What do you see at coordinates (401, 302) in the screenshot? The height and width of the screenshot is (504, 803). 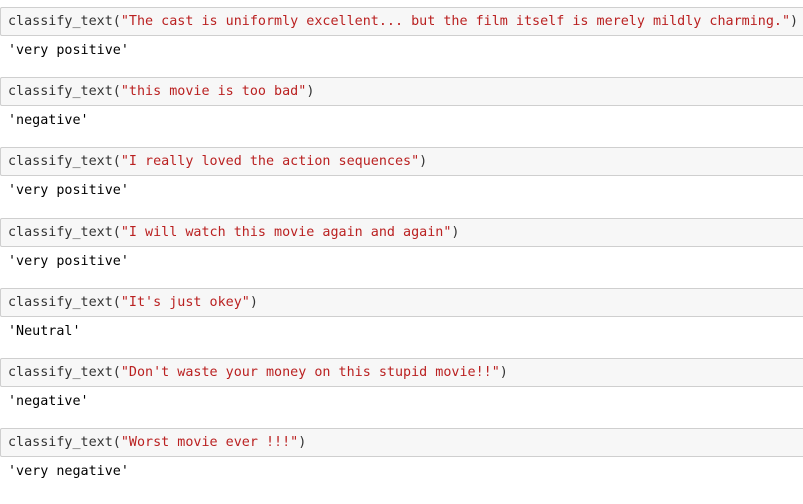 I see `code-input: classify_text("It's just okey")` at bounding box center [401, 302].